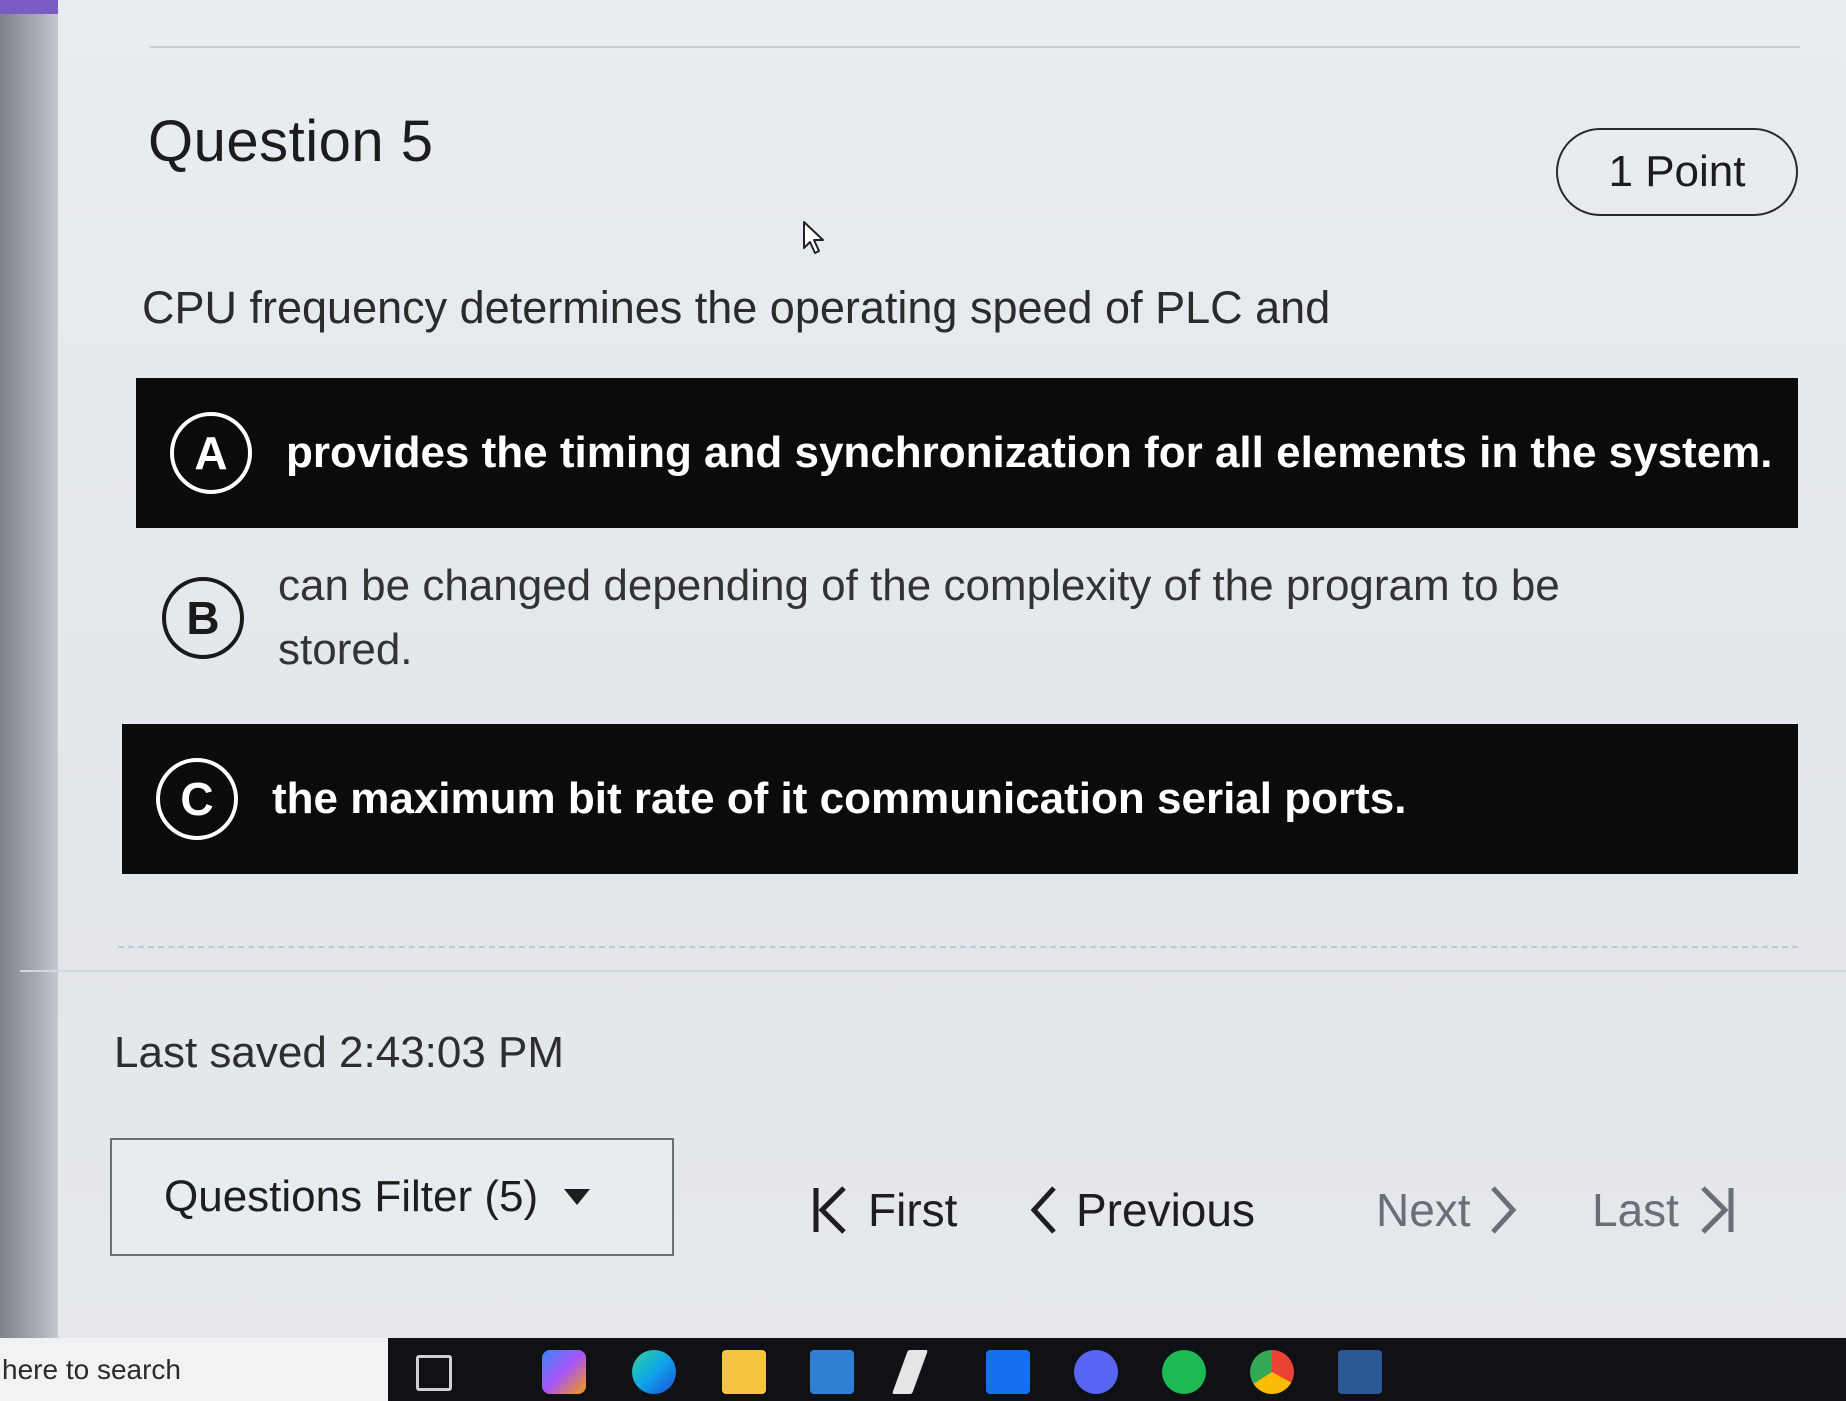 Image resolution: width=1846 pixels, height=1401 pixels. What do you see at coordinates (434, 1373) in the screenshot?
I see `task-view-icon` at bounding box center [434, 1373].